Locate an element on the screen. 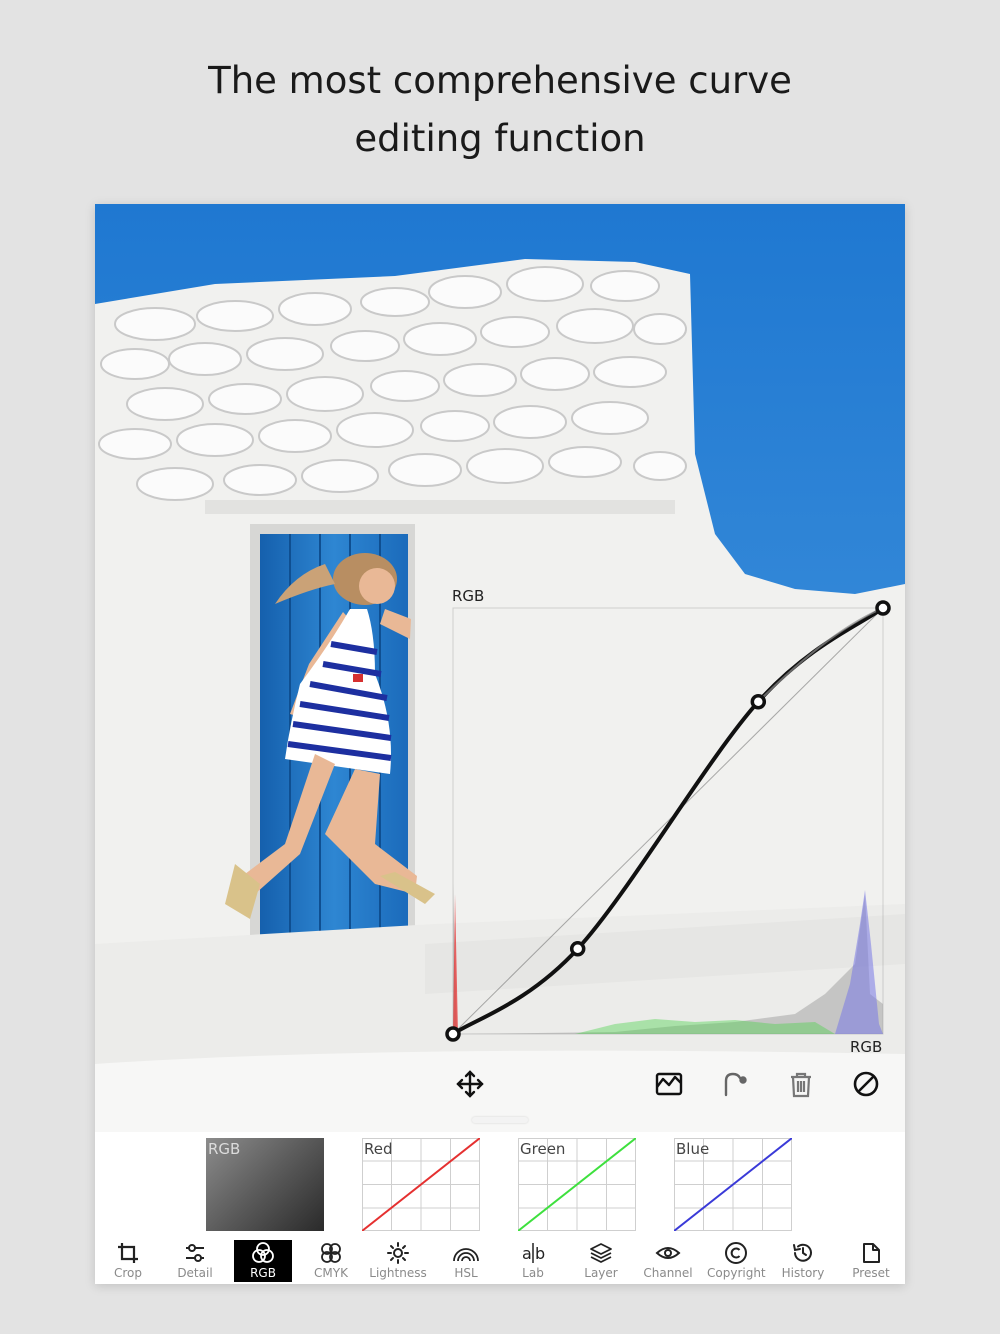 The width and height of the screenshot is (1000, 1334). tab-label: Preset is located at coordinates (871, 1273).